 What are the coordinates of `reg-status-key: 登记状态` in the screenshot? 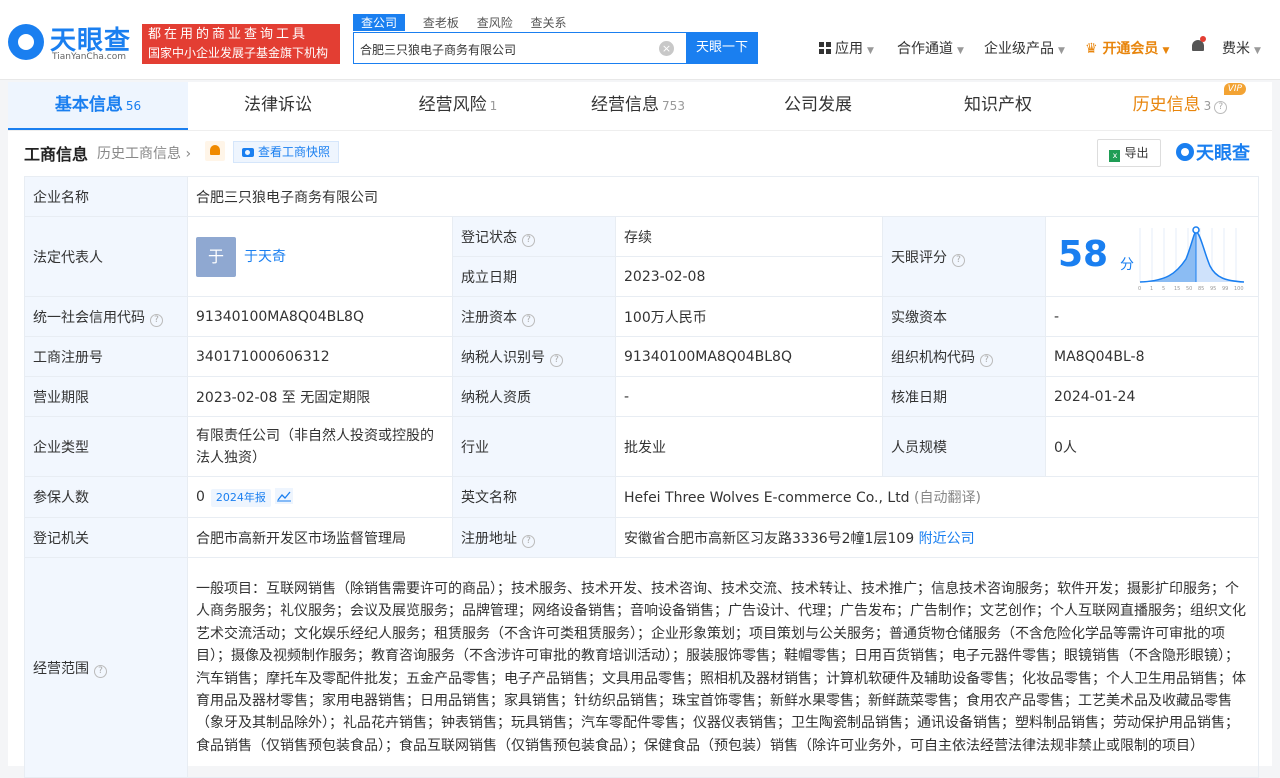 It's located at (489, 237).